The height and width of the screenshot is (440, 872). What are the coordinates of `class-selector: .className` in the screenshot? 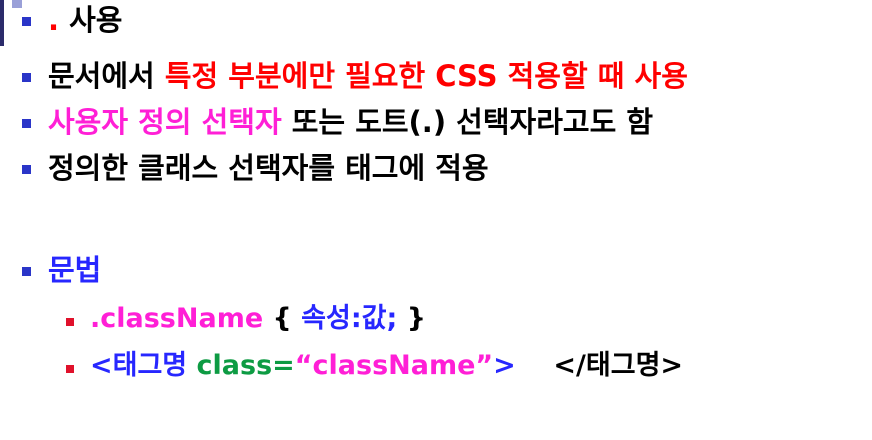 It's located at (177, 318).